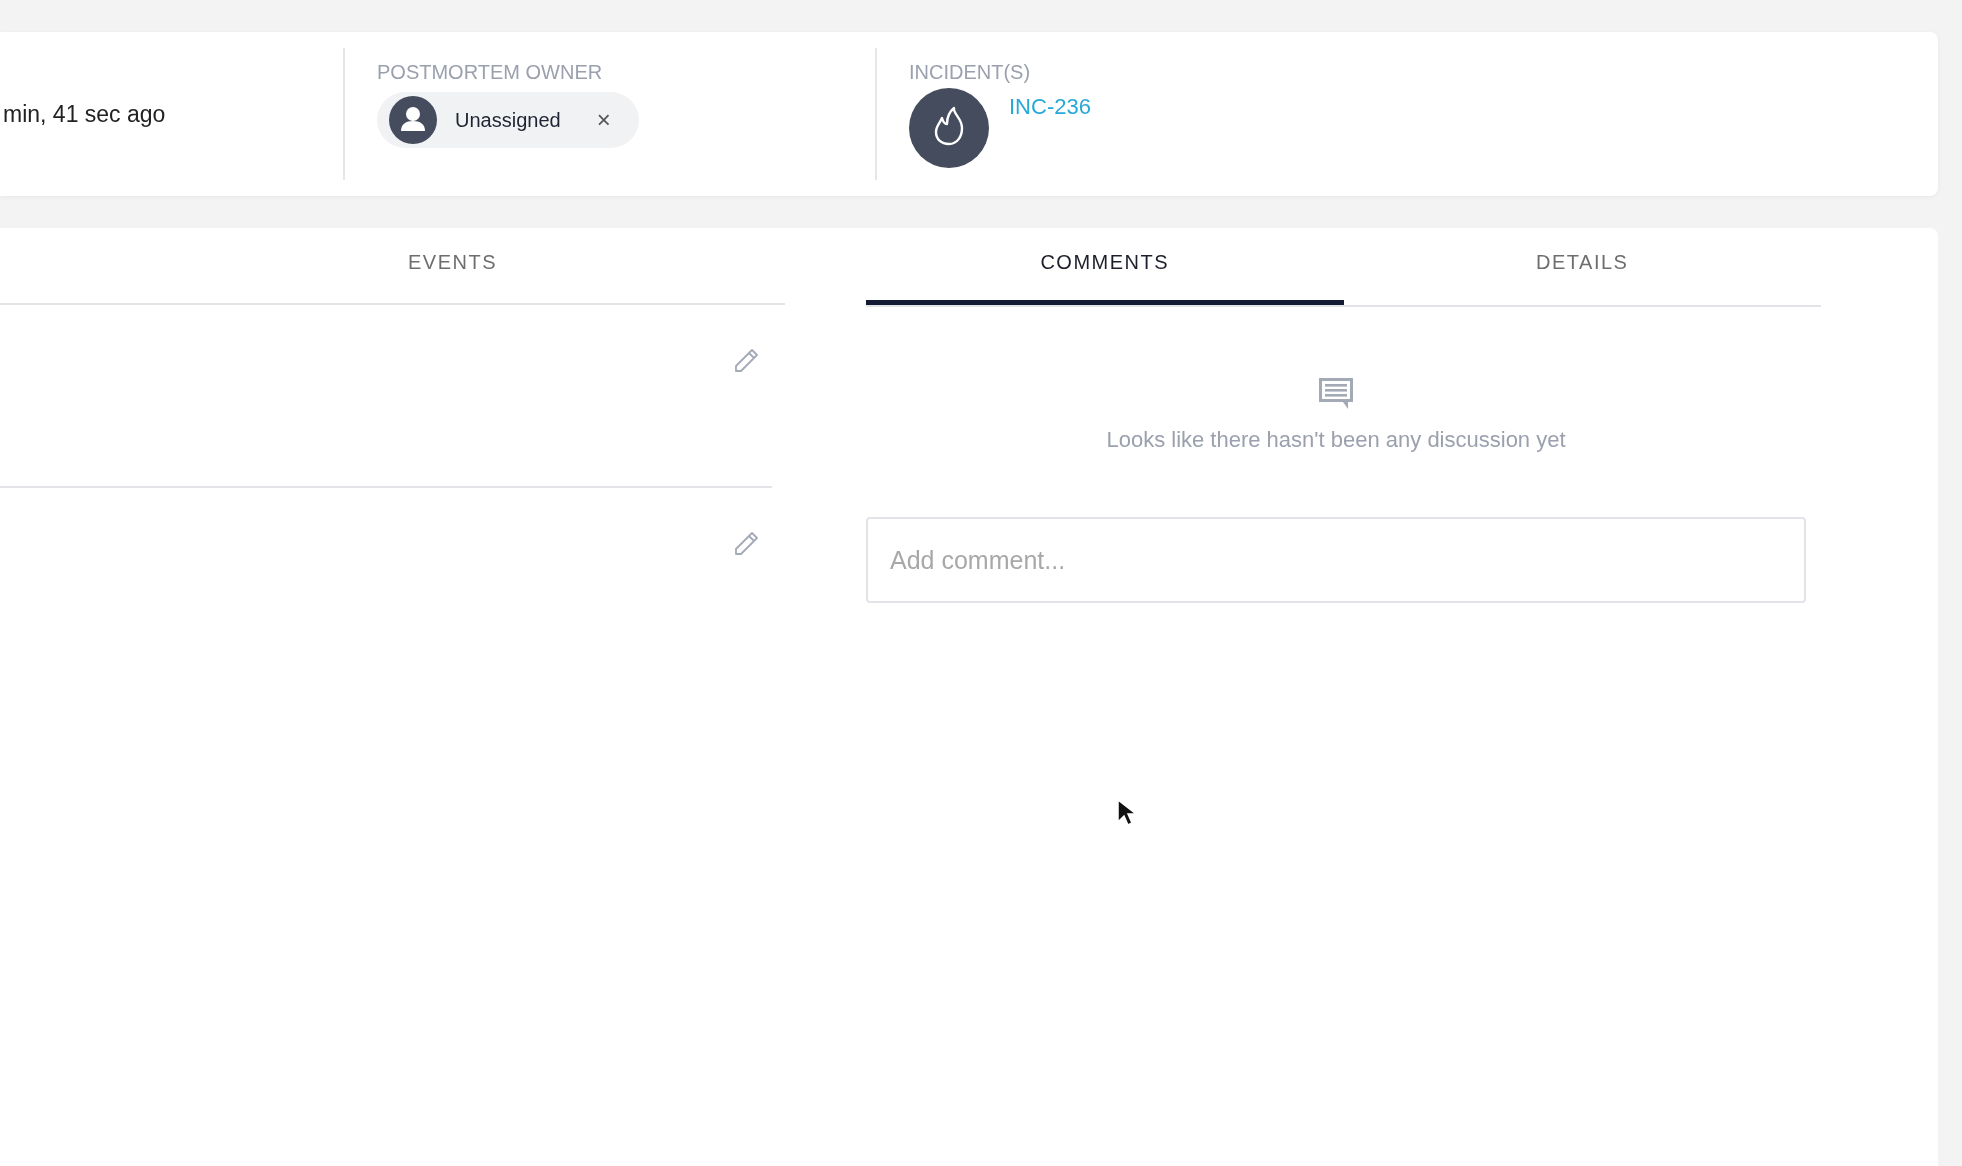  Describe the element at coordinates (949, 128) in the screenshot. I see `flame-icon` at that location.